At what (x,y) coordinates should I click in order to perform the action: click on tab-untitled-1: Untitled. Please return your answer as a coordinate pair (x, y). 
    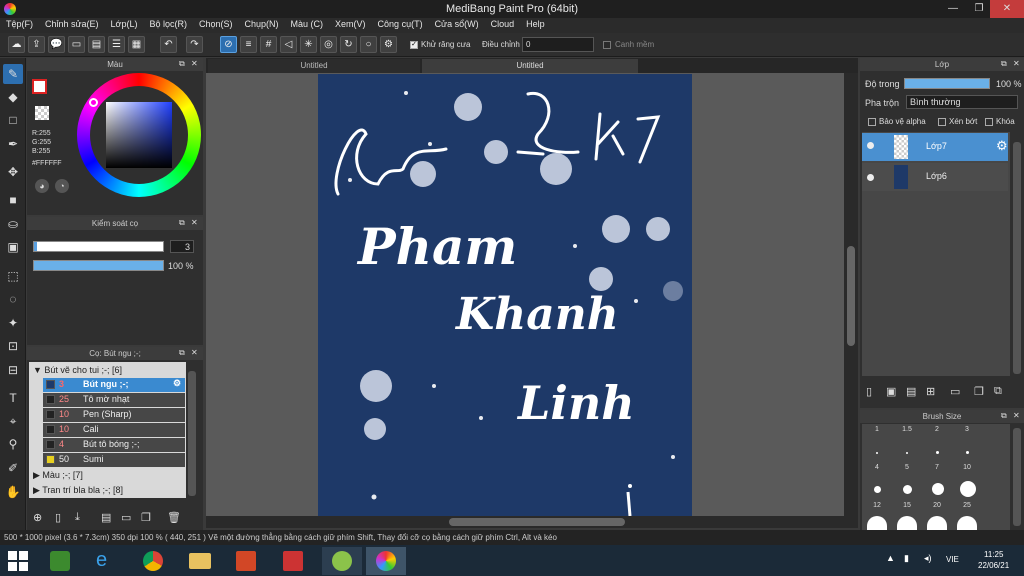
    Looking at the image, I should click on (314, 66).